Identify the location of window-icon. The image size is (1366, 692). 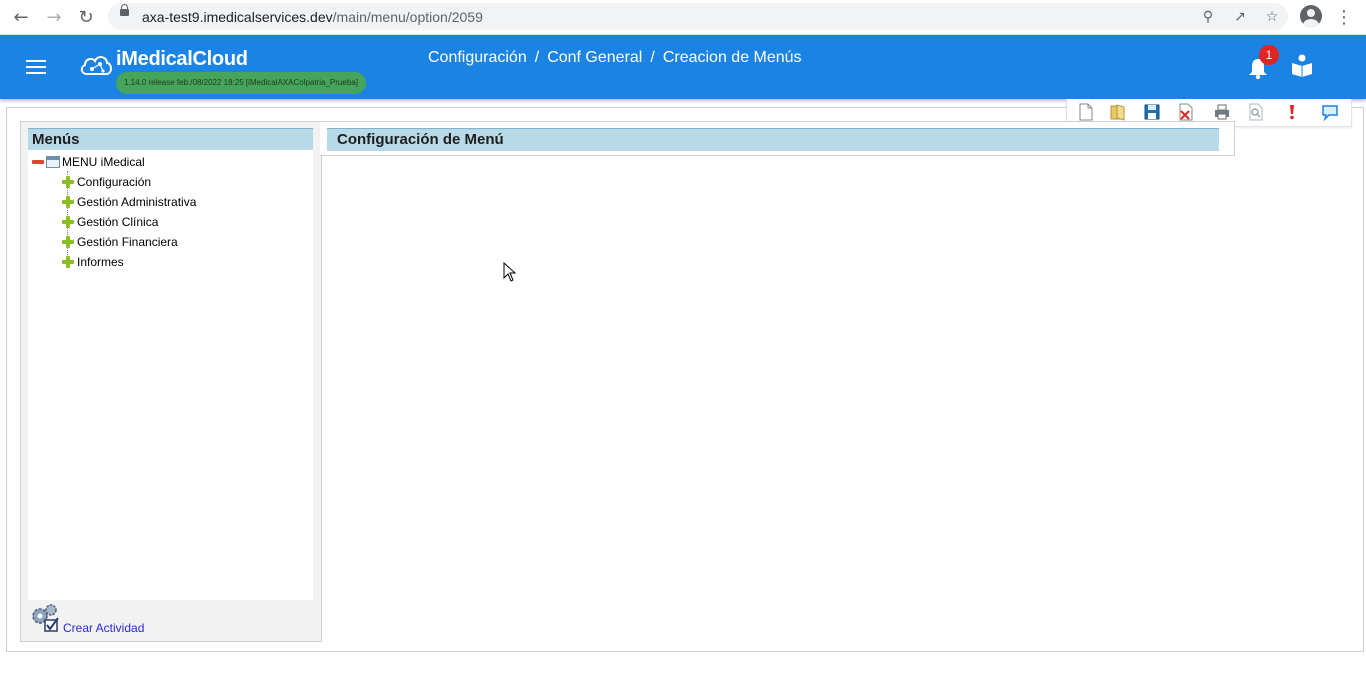
(53, 162).